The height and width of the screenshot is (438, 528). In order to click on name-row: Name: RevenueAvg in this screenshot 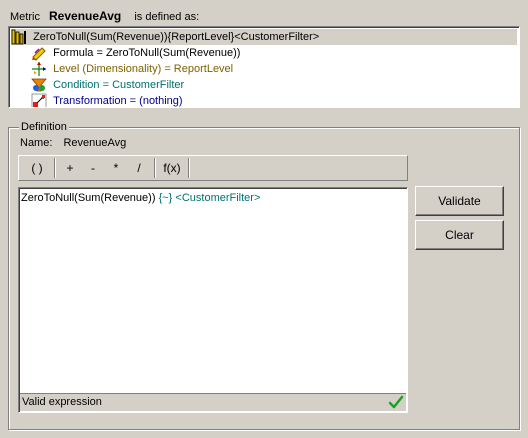, I will do `click(73, 143)`.